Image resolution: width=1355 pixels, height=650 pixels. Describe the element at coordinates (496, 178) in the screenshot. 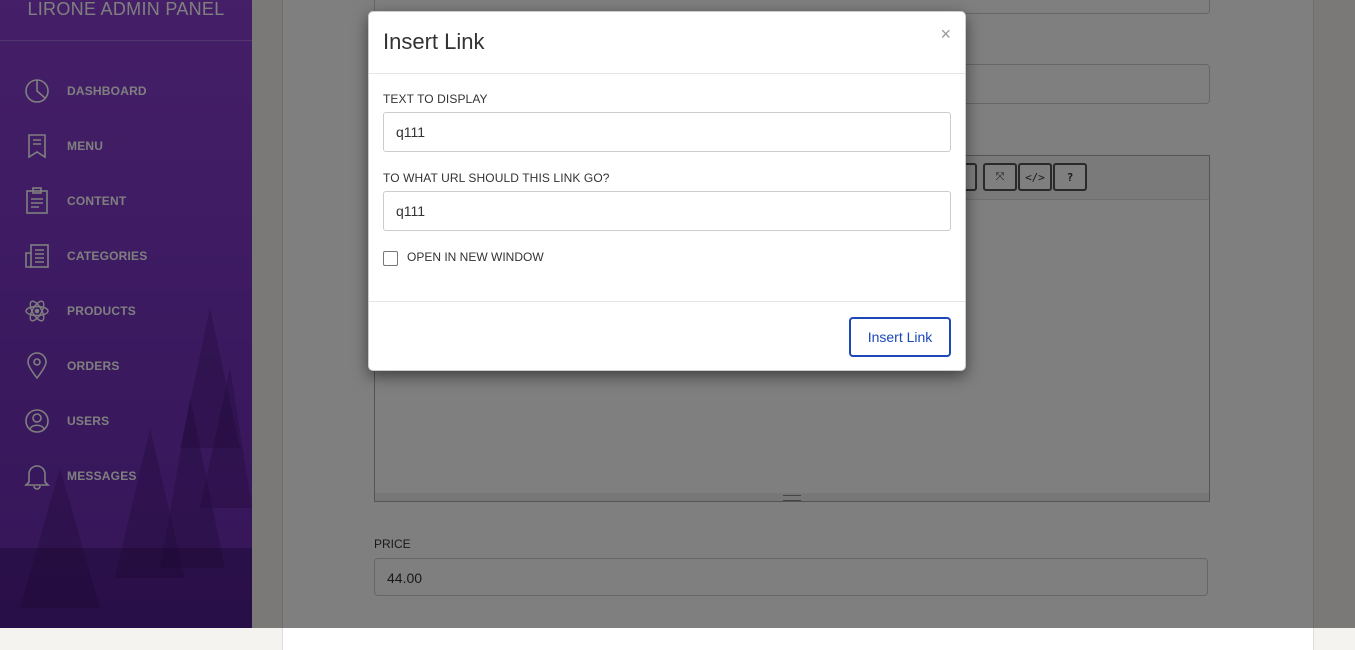

I see `url-label: TO WHAT URL SHOULD THIS LINK GO?` at that location.